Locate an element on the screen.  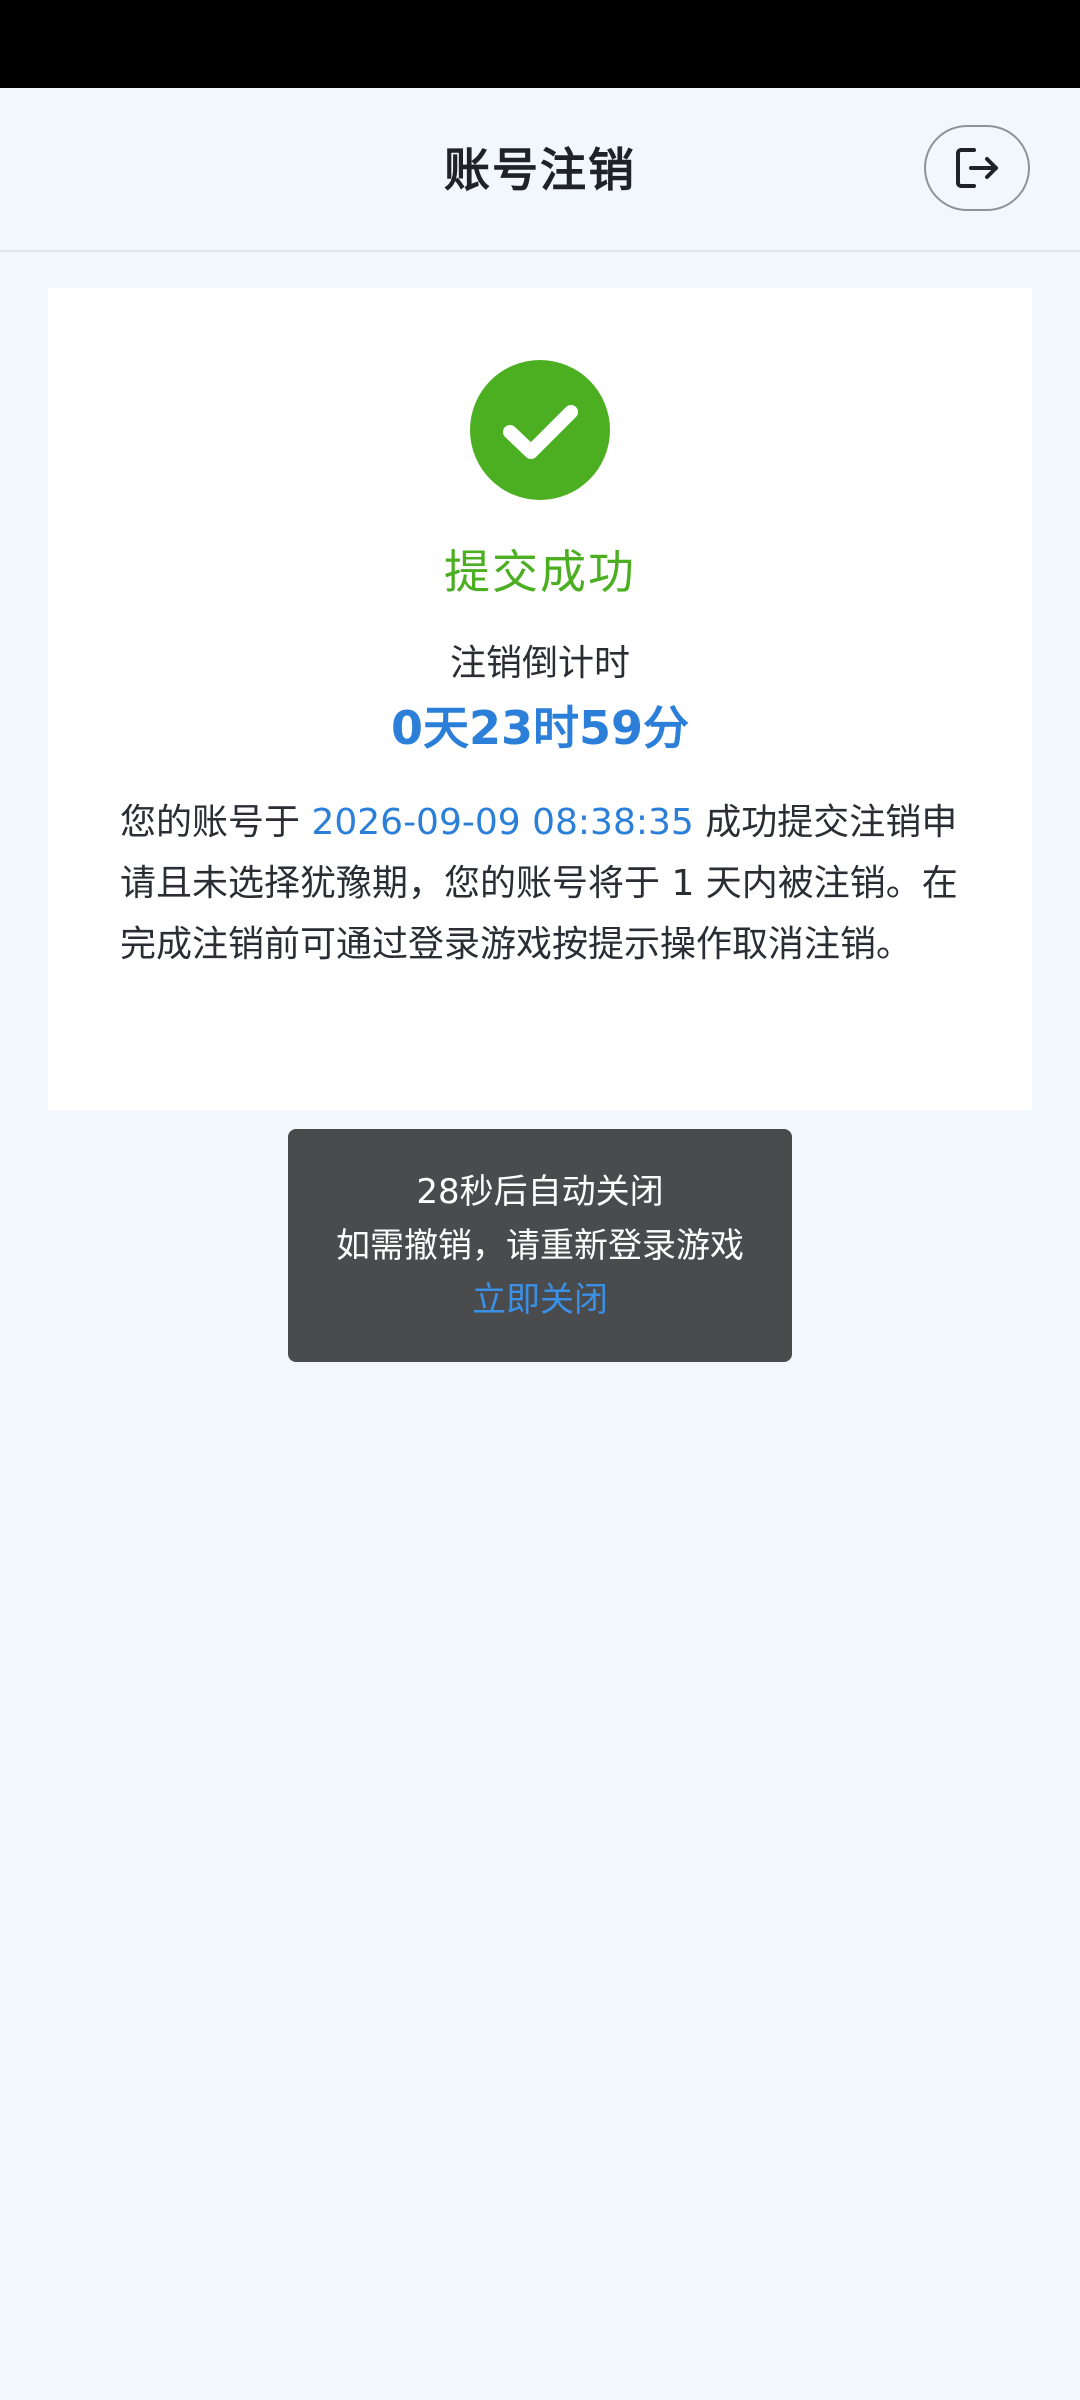
toast-close-link: 立即关闭 is located at coordinates (540, 1300).